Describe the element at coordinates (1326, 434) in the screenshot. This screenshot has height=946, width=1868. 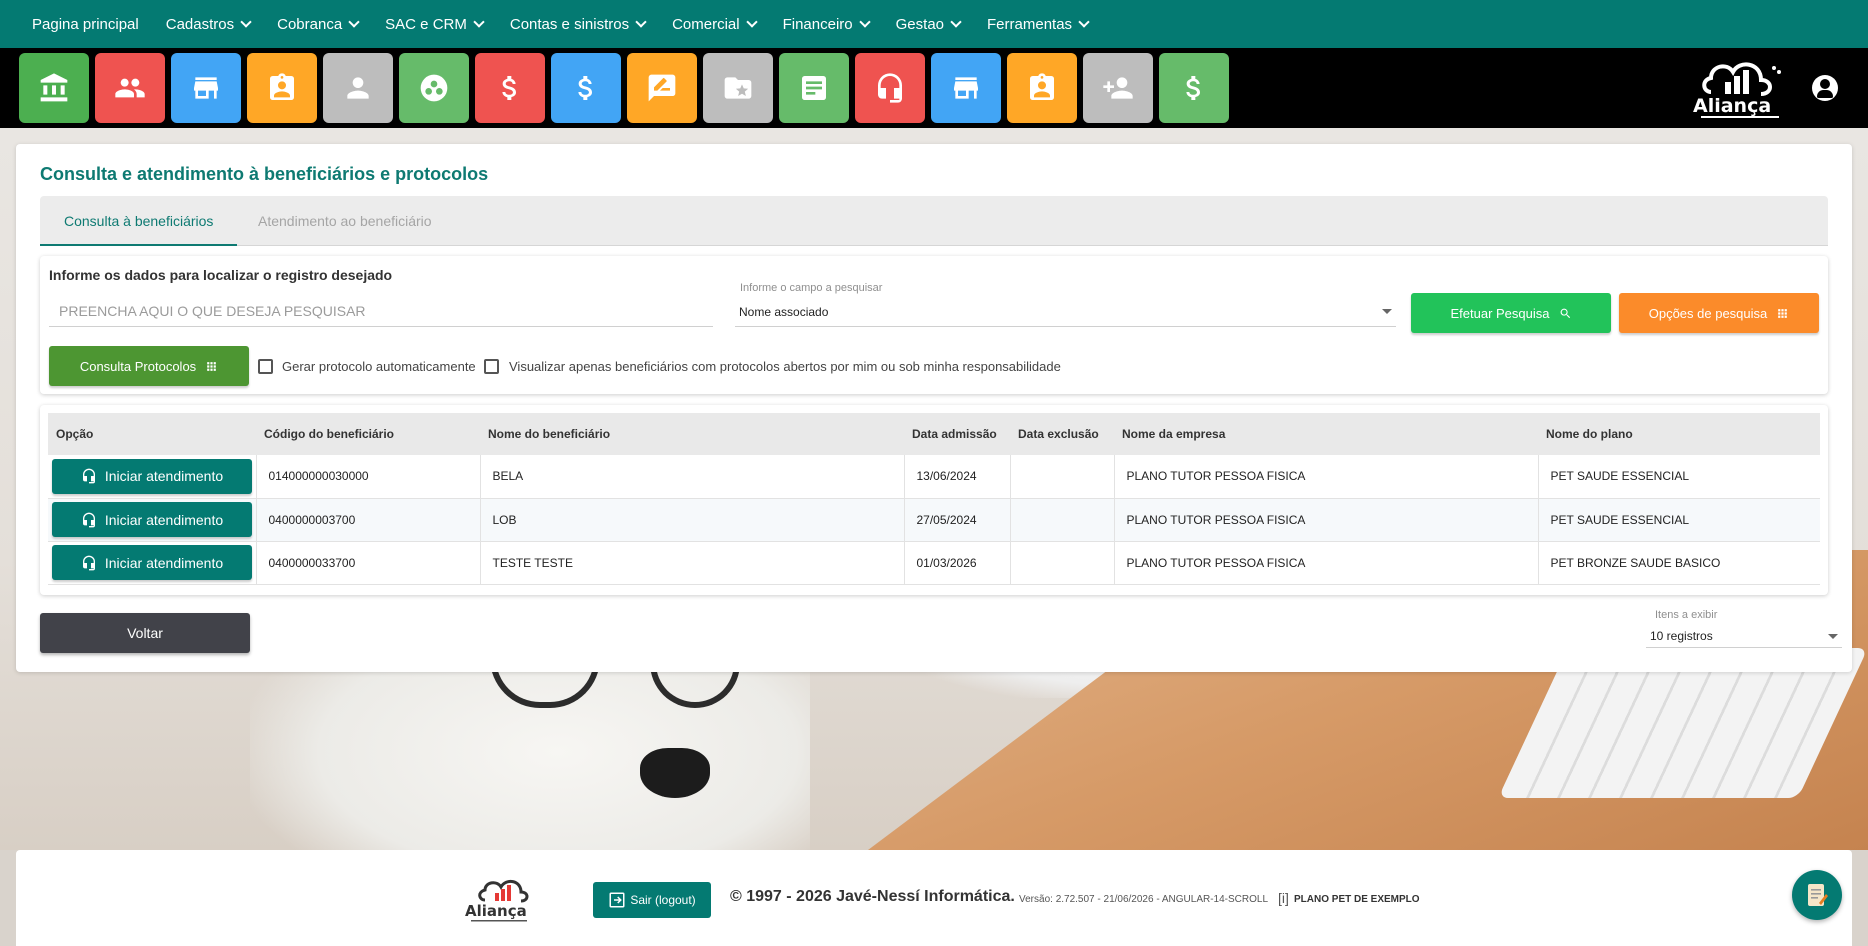
I see `column-header: Nome da empresa` at that location.